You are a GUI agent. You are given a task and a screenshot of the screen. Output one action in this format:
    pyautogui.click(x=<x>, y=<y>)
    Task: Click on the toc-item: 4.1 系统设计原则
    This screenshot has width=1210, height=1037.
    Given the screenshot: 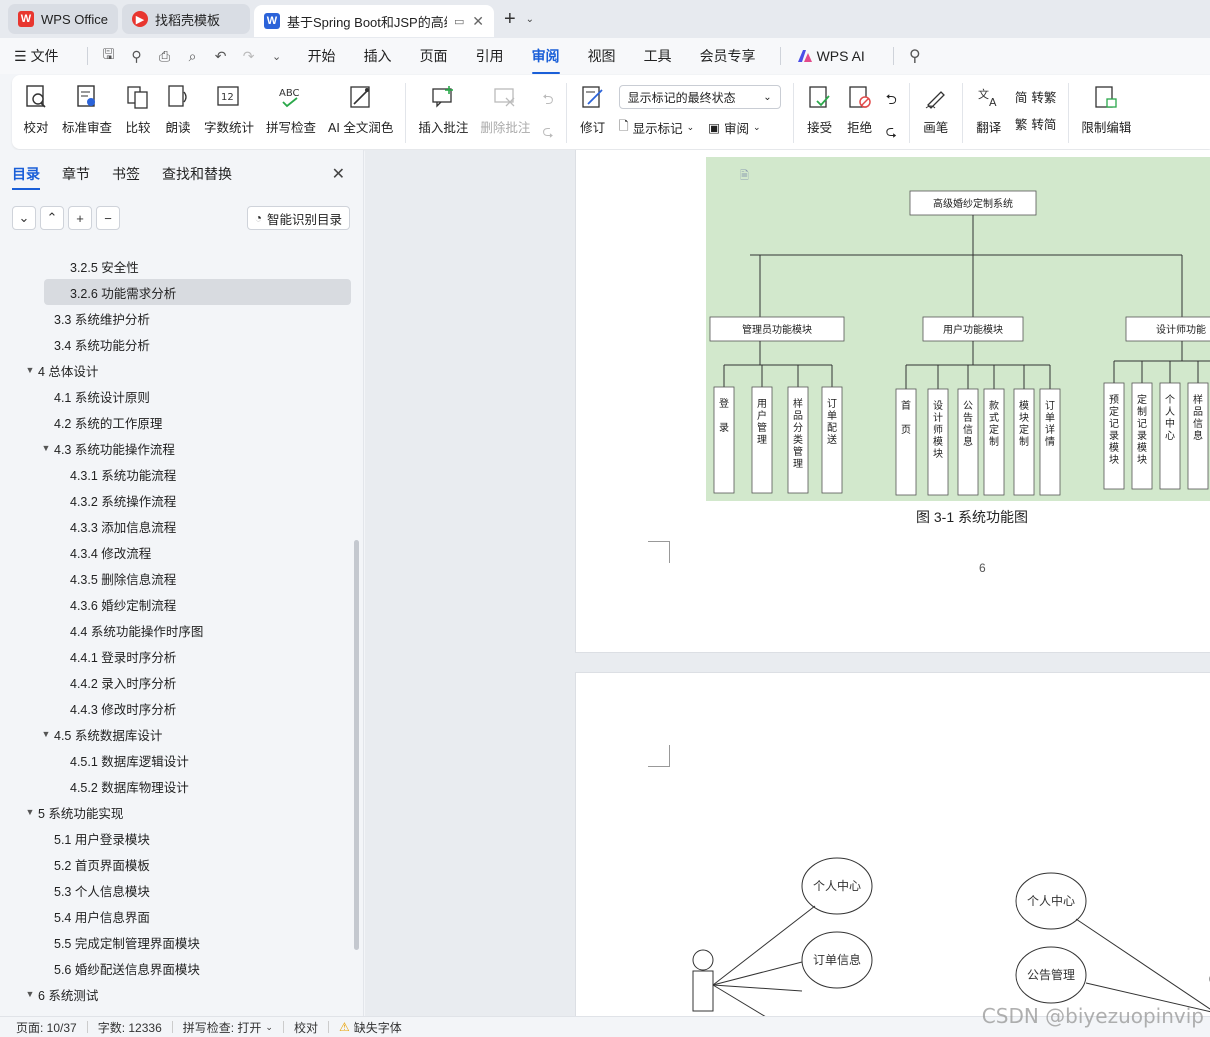 What is the action you would take?
    pyautogui.click(x=177, y=396)
    